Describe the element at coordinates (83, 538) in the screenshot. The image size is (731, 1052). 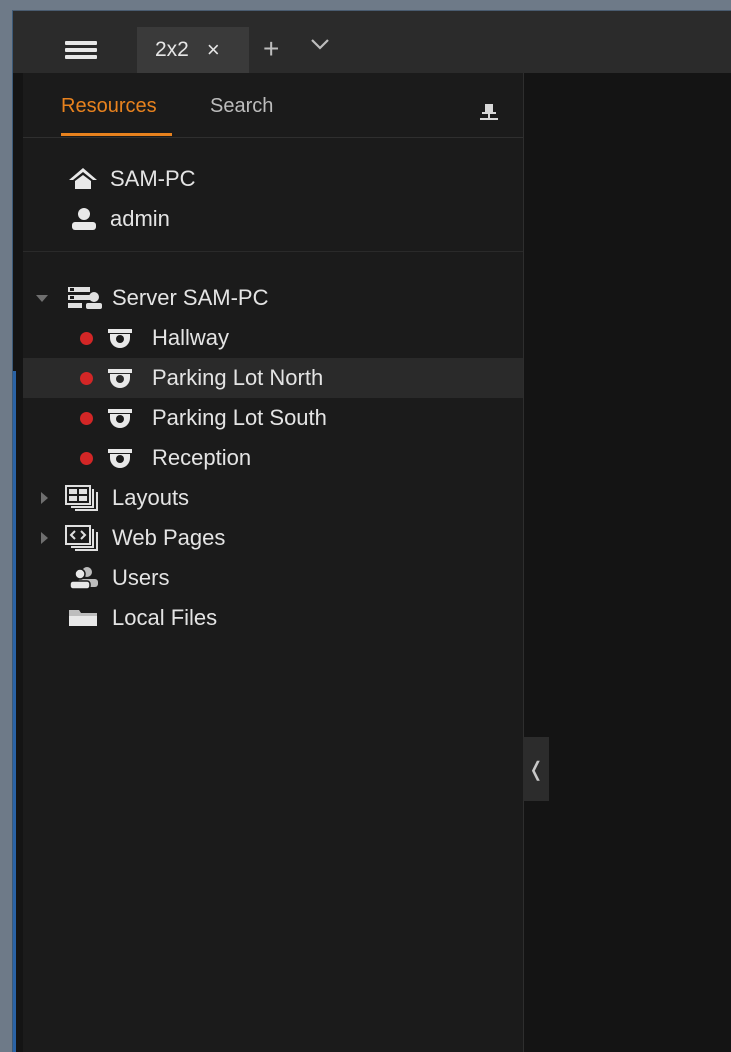
I see `web-pages-icon` at that location.